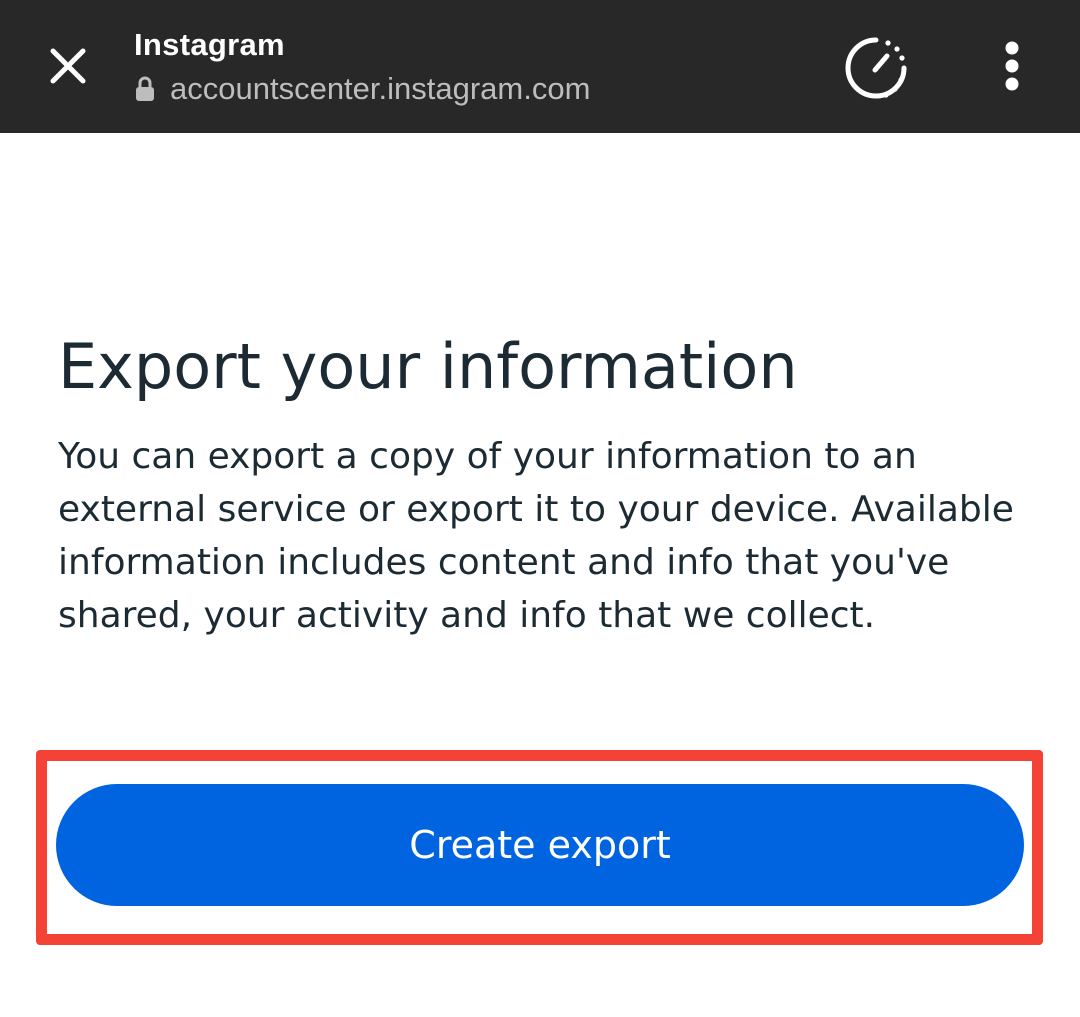 This screenshot has height=1017, width=1080. What do you see at coordinates (362, 66) in the screenshot?
I see `page-title-block: Instagram accountscenter.instagram.com` at bounding box center [362, 66].